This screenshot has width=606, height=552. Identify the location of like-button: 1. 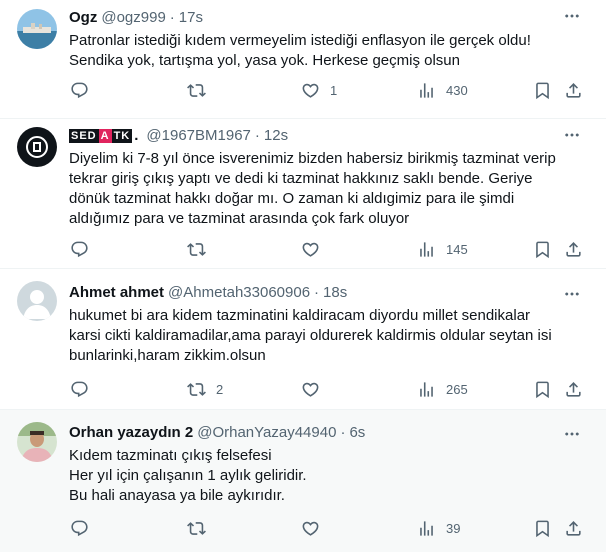
(319, 90).